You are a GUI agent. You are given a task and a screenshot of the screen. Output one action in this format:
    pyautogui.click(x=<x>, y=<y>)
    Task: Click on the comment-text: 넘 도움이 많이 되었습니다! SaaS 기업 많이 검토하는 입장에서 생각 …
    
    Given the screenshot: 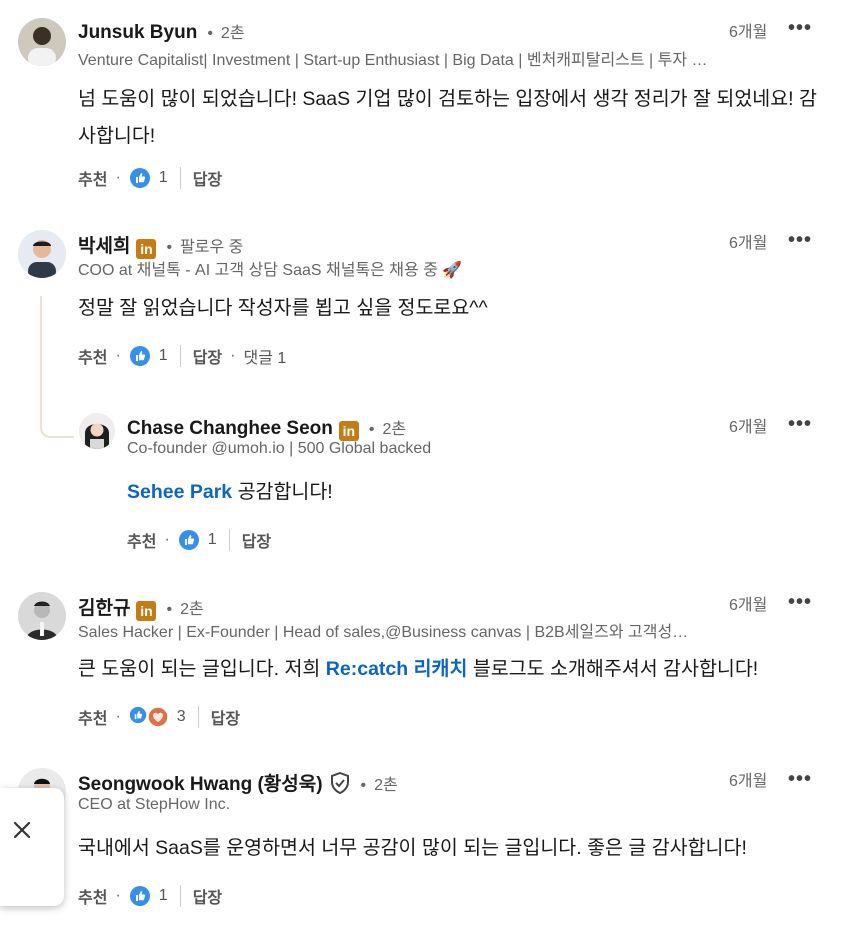 What is the action you would take?
    pyautogui.click(x=447, y=117)
    